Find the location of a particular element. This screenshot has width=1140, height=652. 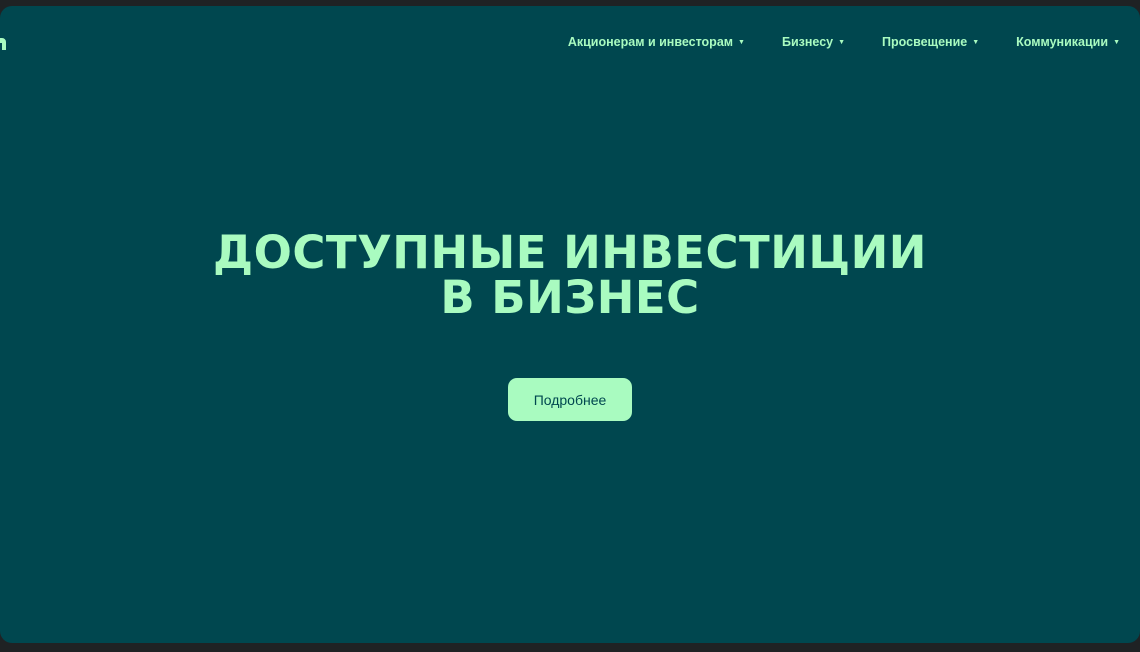

logo-icon is located at coordinates (3, 44).